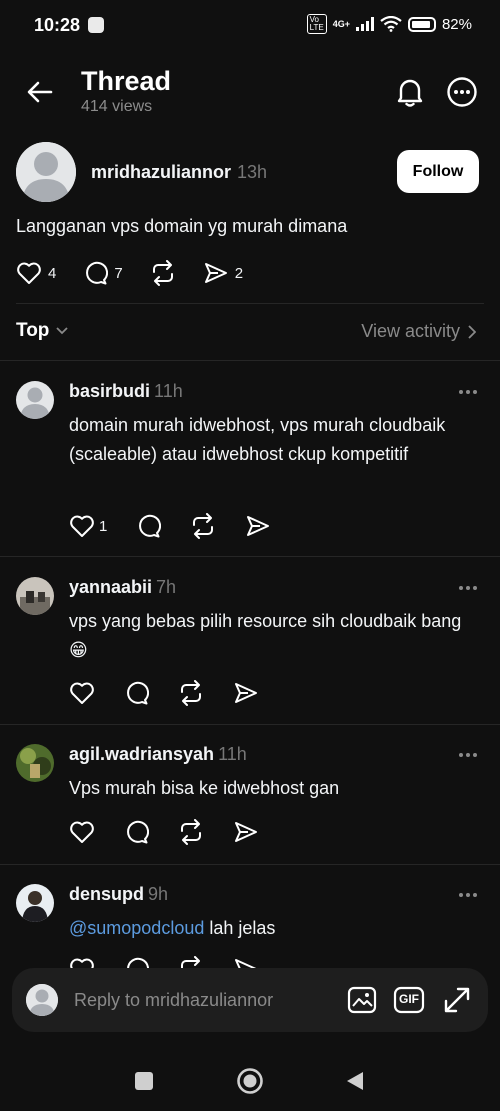 This screenshot has height=1111, width=500. What do you see at coordinates (57, 25) in the screenshot?
I see `status-time: 10:28` at bounding box center [57, 25].